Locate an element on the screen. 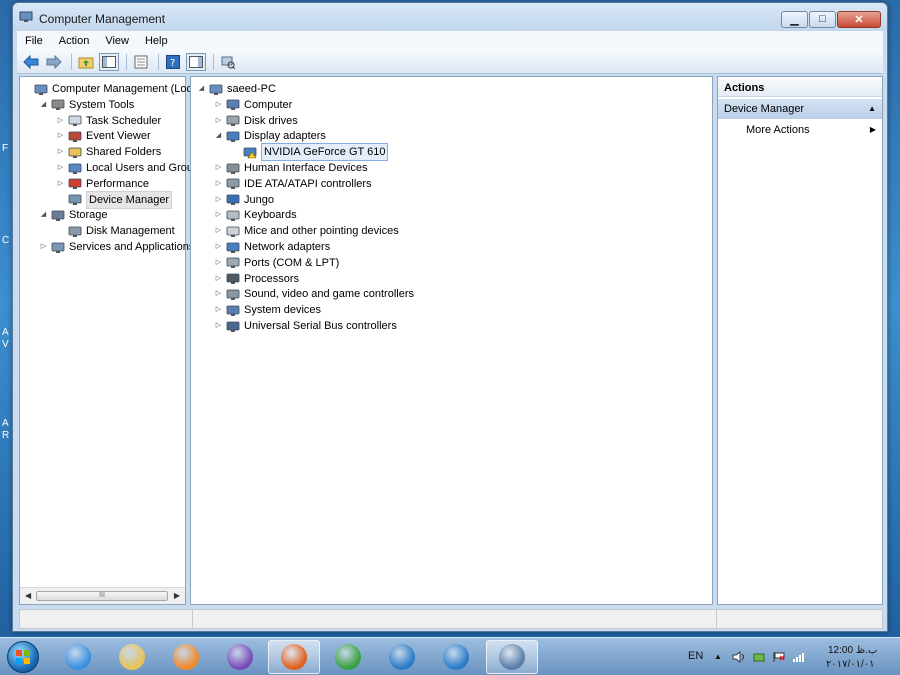 The image size is (900, 675). status-divider is located at coordinates (716, 619).